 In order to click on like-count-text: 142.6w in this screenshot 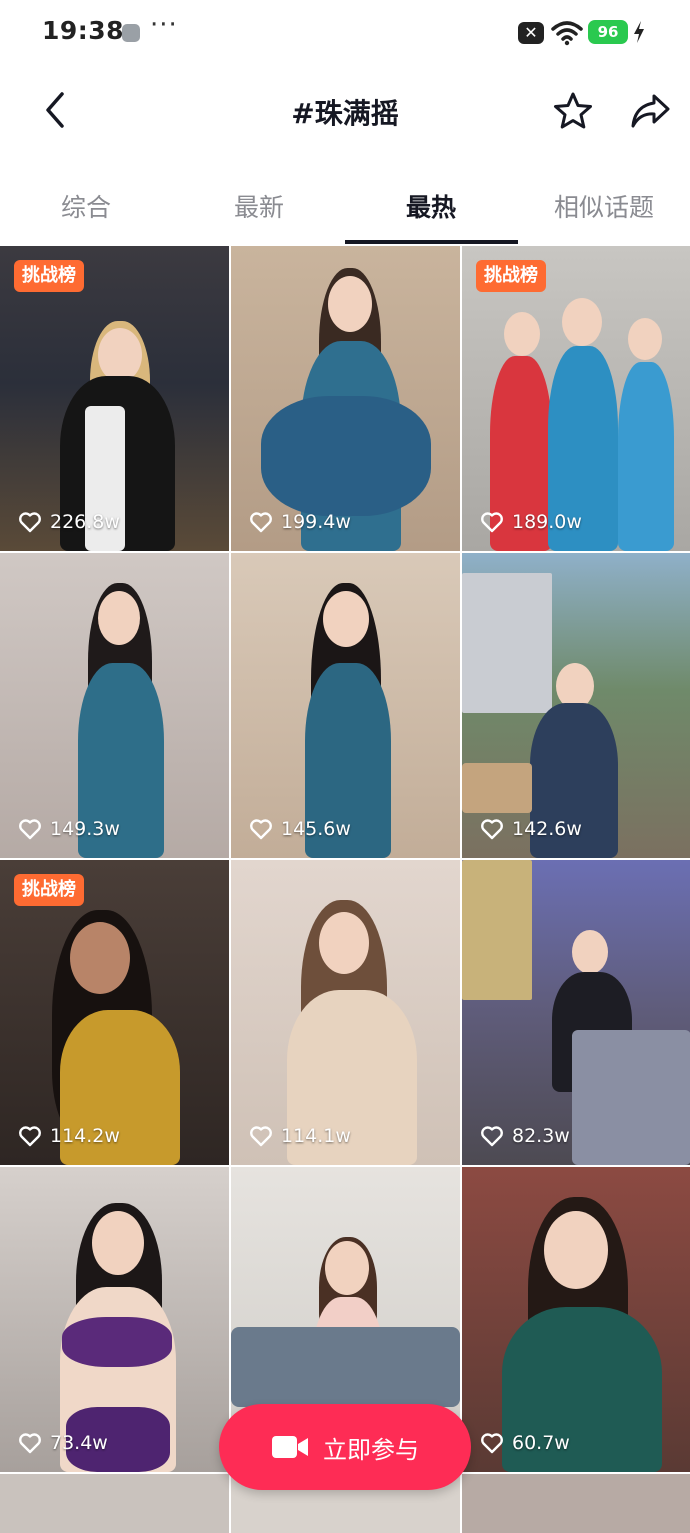, I will do `click(547, 829)`.